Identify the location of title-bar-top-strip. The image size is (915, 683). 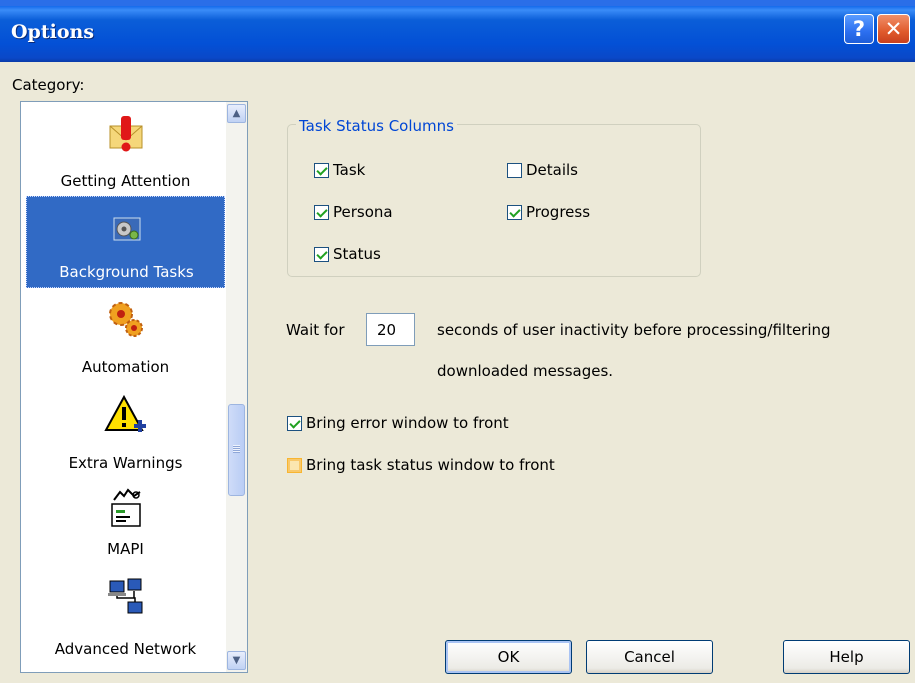
(457, 3).